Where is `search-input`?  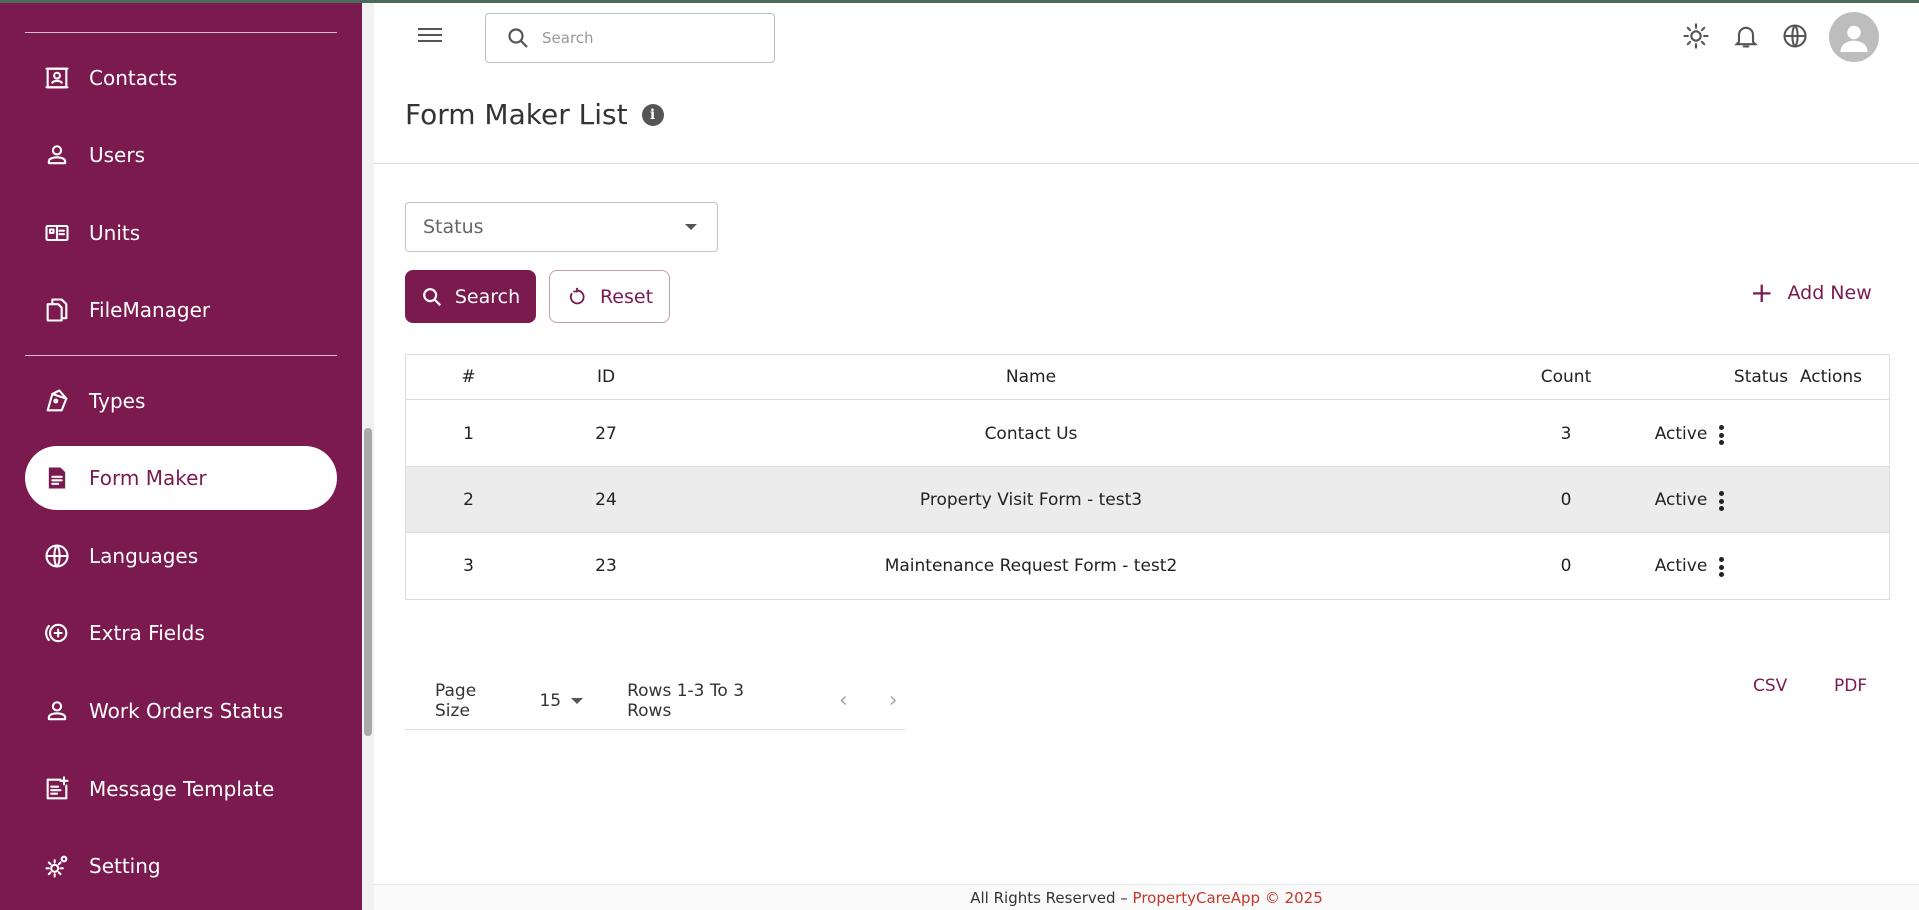 search-input is located at coordinates (642, 38).